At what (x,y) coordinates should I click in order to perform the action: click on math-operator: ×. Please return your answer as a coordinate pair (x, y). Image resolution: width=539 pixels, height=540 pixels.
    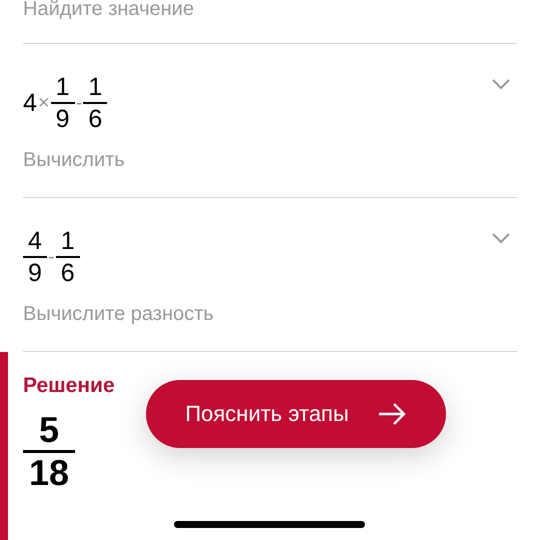
    Looking at the image, I should click on (44, 103).